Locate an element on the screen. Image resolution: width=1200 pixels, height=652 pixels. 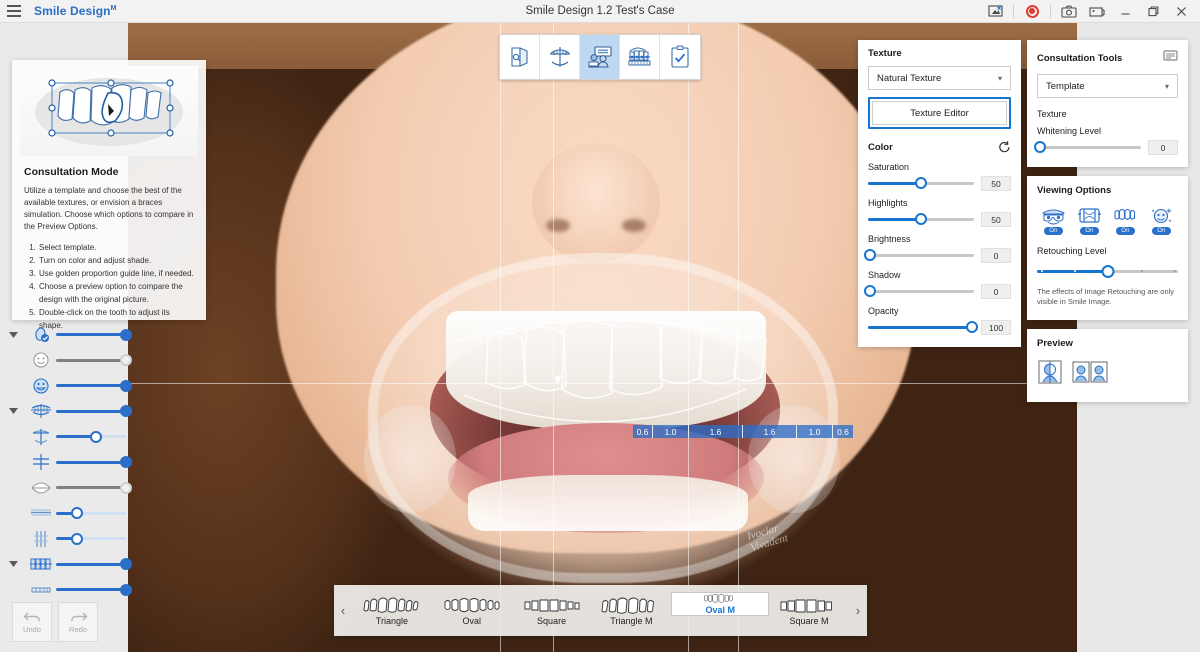
close-icon is located at coordinates (1181, 11).